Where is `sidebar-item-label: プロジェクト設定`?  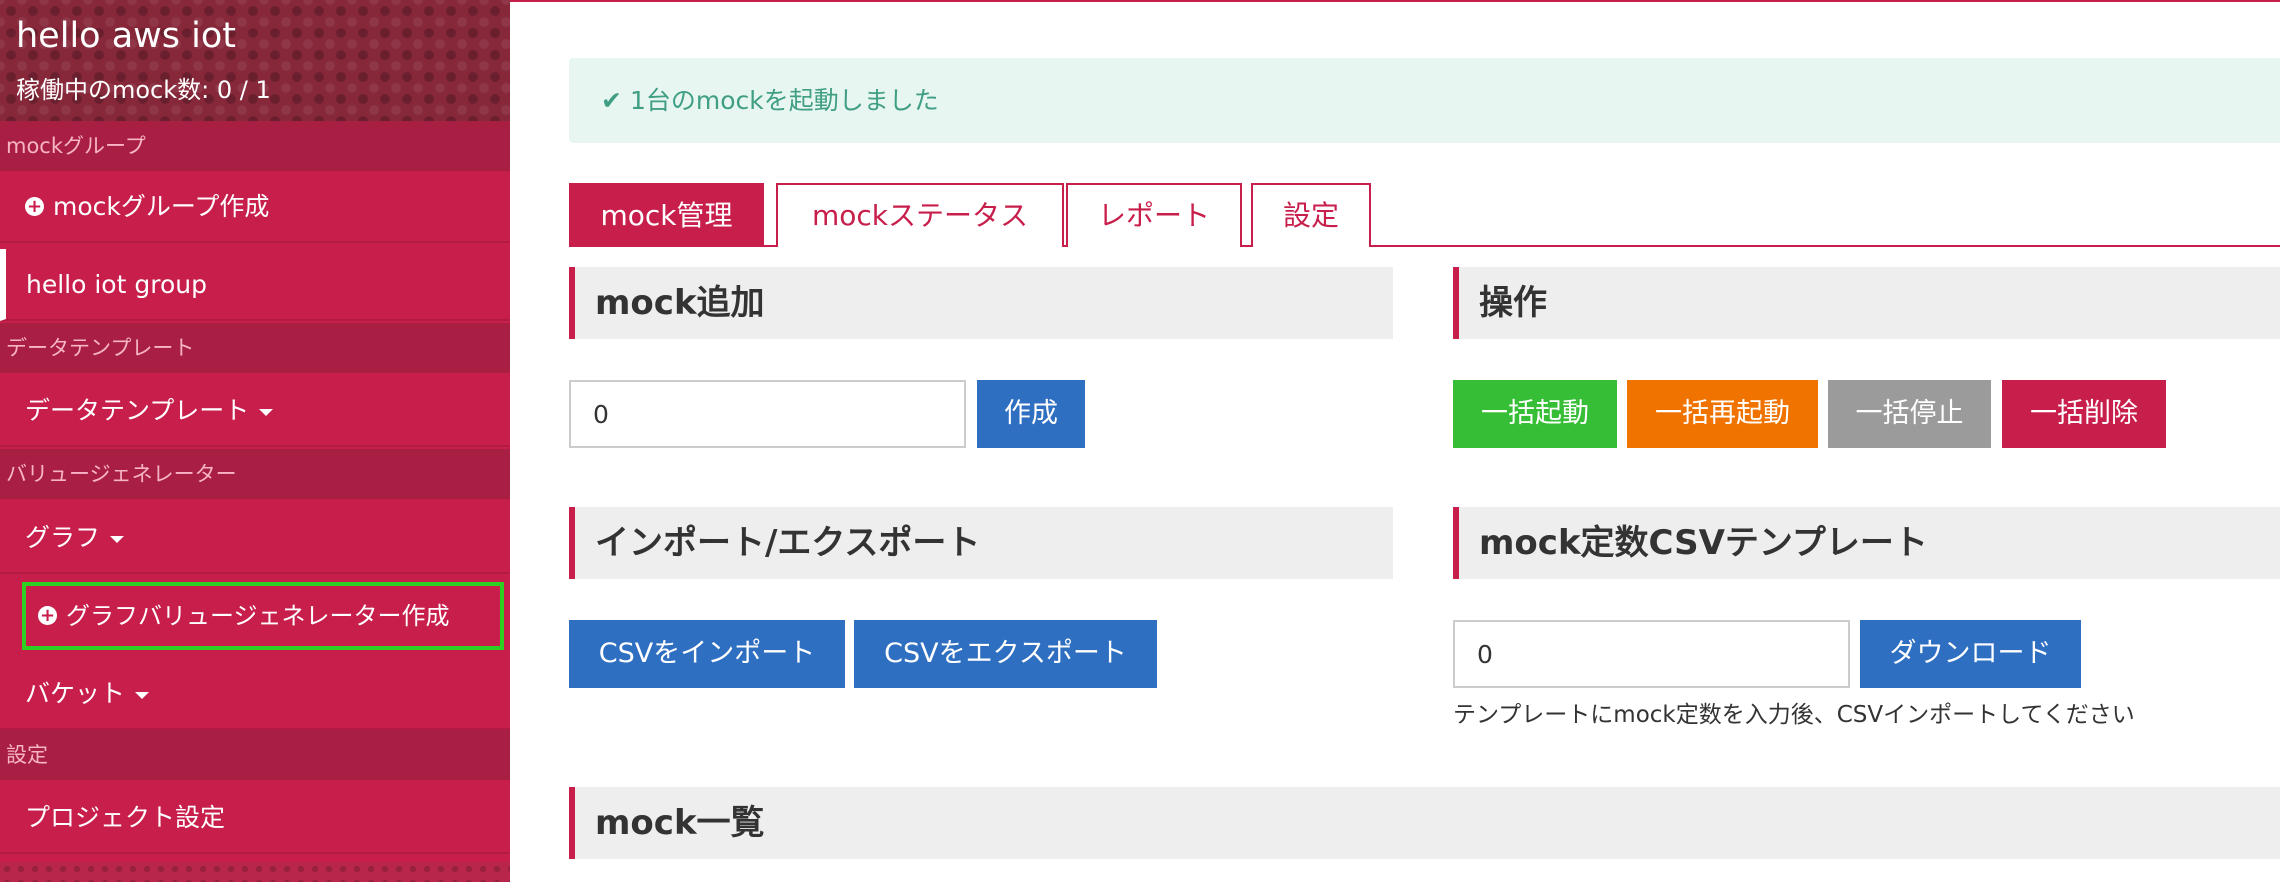 sidebar-item-label: プロジェクト設定 is located at coordinates (125, 817).